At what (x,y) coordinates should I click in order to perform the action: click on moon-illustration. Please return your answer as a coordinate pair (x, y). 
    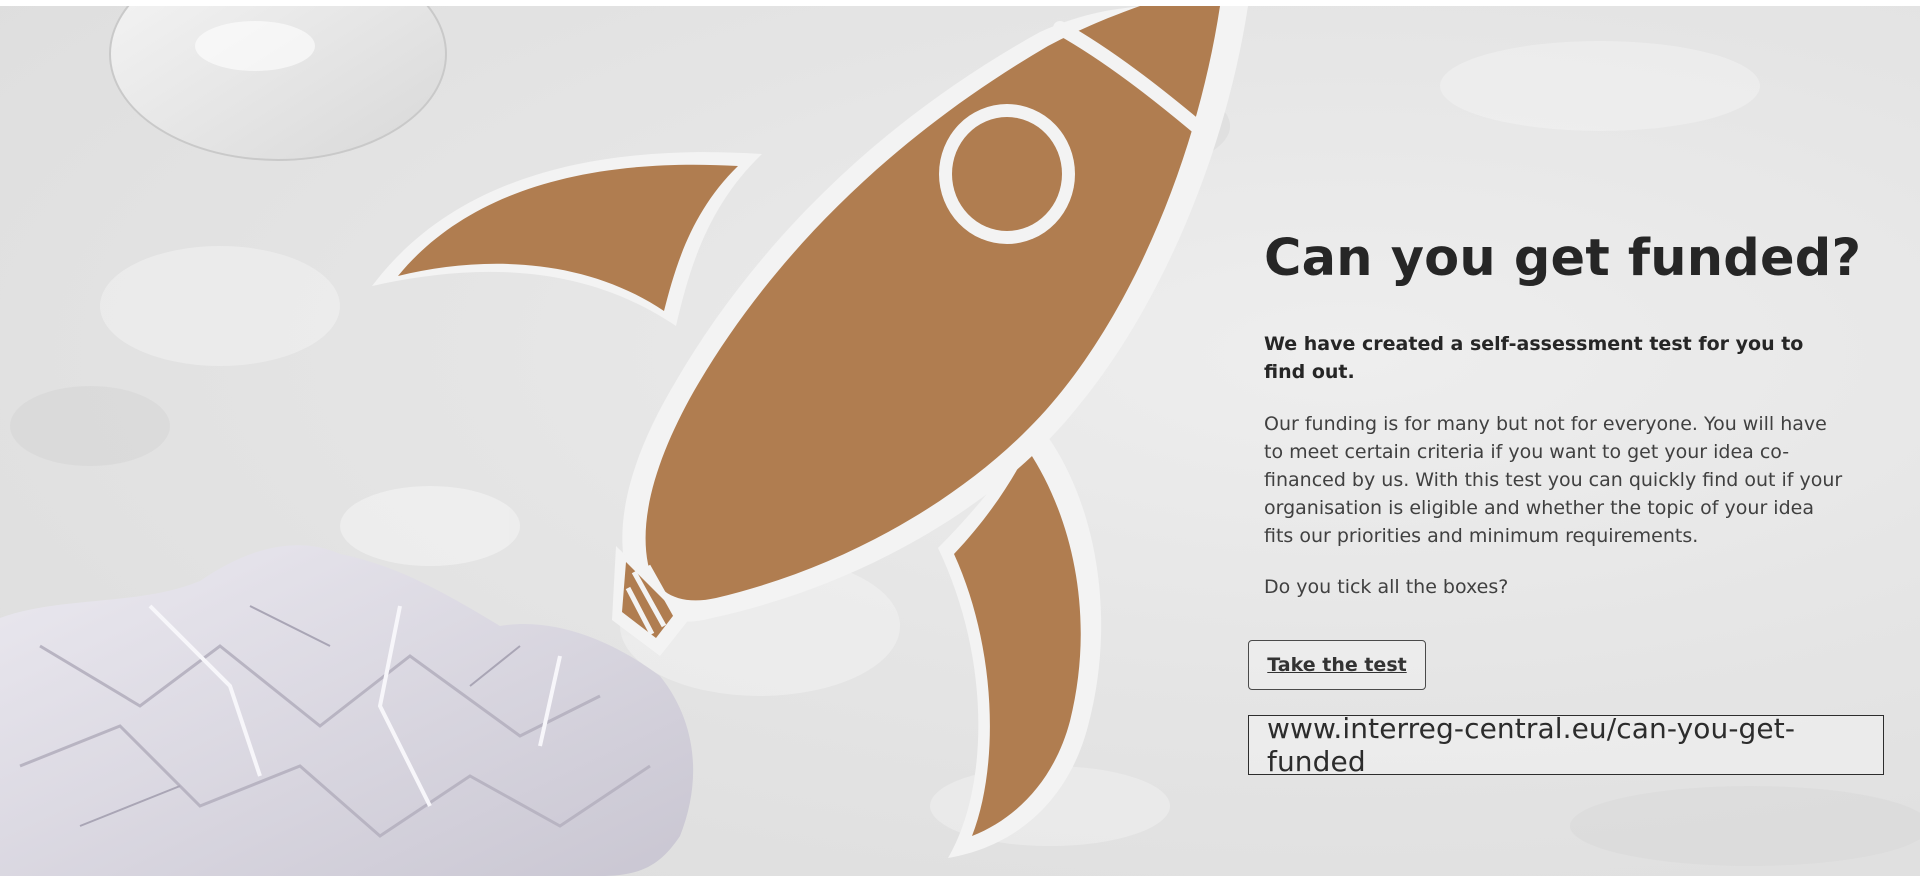
    Looking at the image, I should click on (278, 83).